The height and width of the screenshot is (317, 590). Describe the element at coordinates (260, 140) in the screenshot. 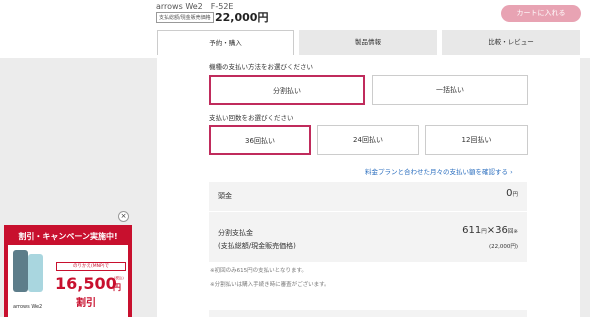

I see `option-36-months: 36回払い` at that location.